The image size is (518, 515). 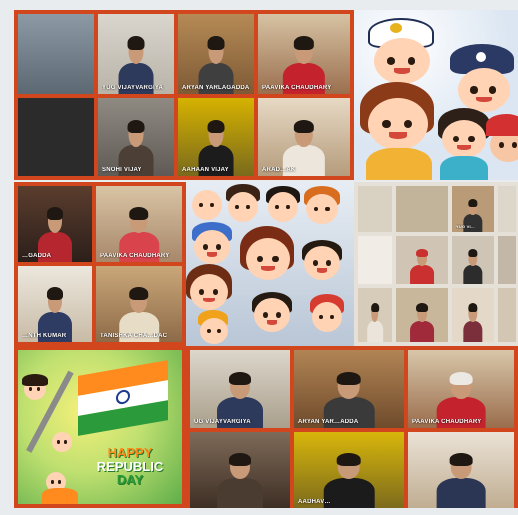 What do you see at coordinates (139, 304) in the screenshot?
I see `video-tile: TANISHKA CHA…DAC` at bounding box center [139, 304].